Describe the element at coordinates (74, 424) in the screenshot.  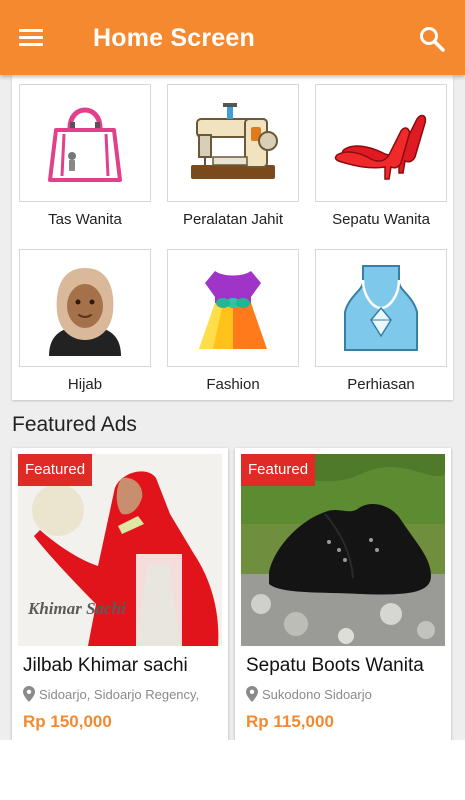
I see `section-title-featured: Featured Ads` at that location.